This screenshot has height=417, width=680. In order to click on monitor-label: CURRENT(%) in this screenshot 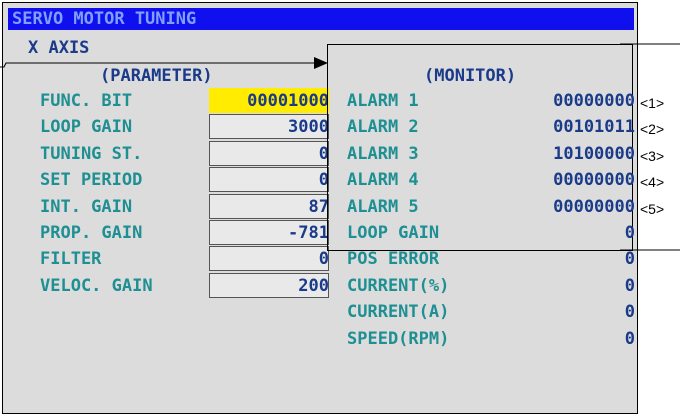, I will do `click(398, 286)`.